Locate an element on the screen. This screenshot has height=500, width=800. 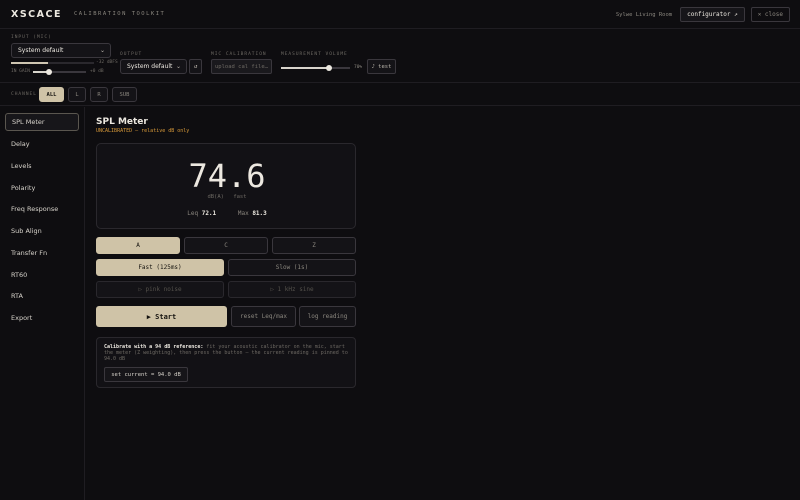
sine-1khz-button: ▷ 1 kHz sine is located at coordinates (292, 289).